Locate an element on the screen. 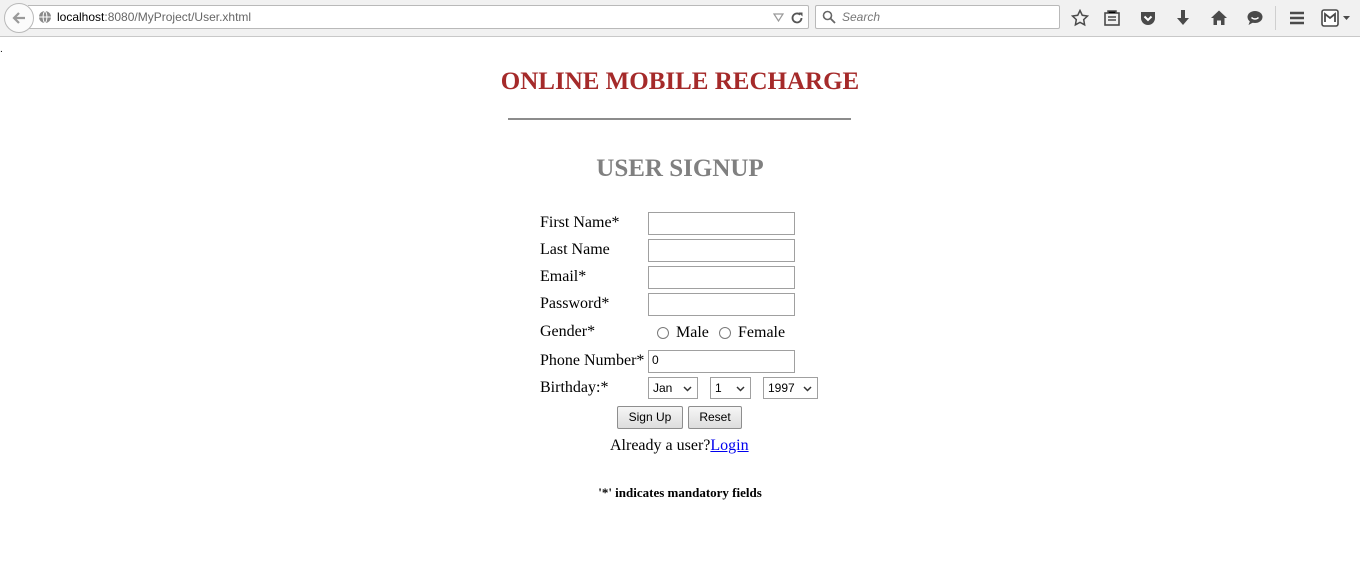 Image resolution: width=1360 pixels, height=565 pixels. birth-month-select: Jan is located at coordinates (673, 388).